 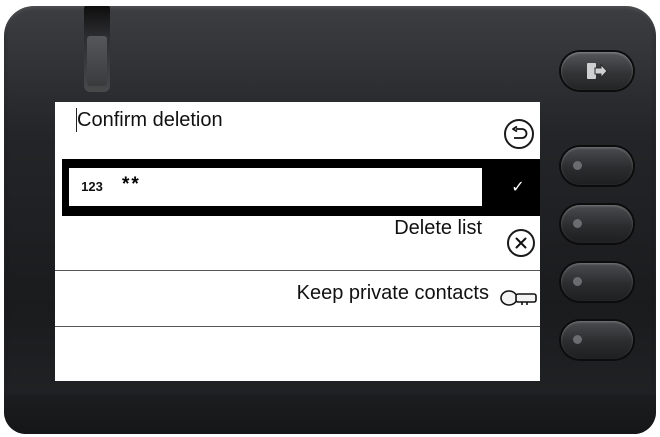 What do you see at coordinates (438, 228) in the screenshot?
I see `option-label: Delete list` at bounding box center [438, 228].